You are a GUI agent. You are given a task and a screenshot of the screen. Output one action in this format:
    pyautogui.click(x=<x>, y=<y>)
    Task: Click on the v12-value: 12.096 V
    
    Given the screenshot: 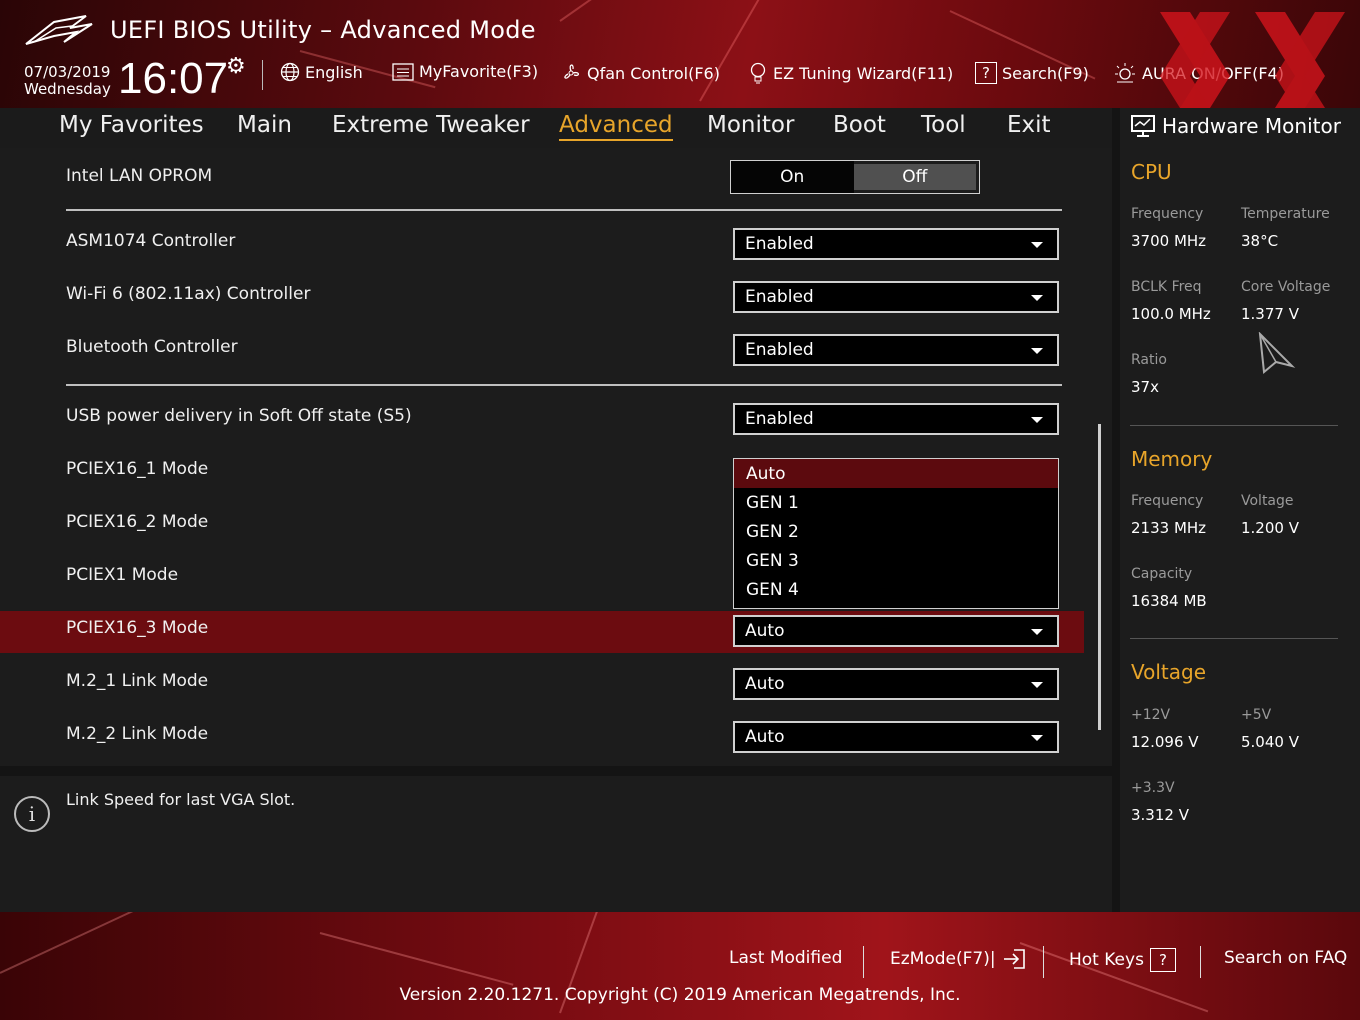 What is the action you would take?
    pyautogui.click(x=1165, y=742)
    